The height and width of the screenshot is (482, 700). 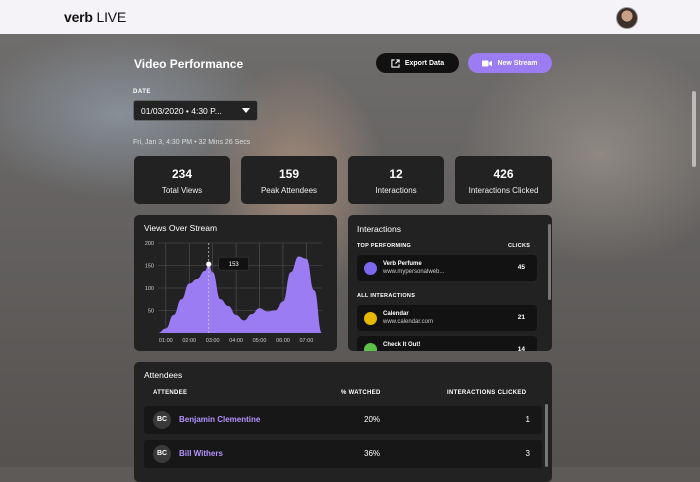 I want to click on stat-value: 234, so click(x=182, y=174).